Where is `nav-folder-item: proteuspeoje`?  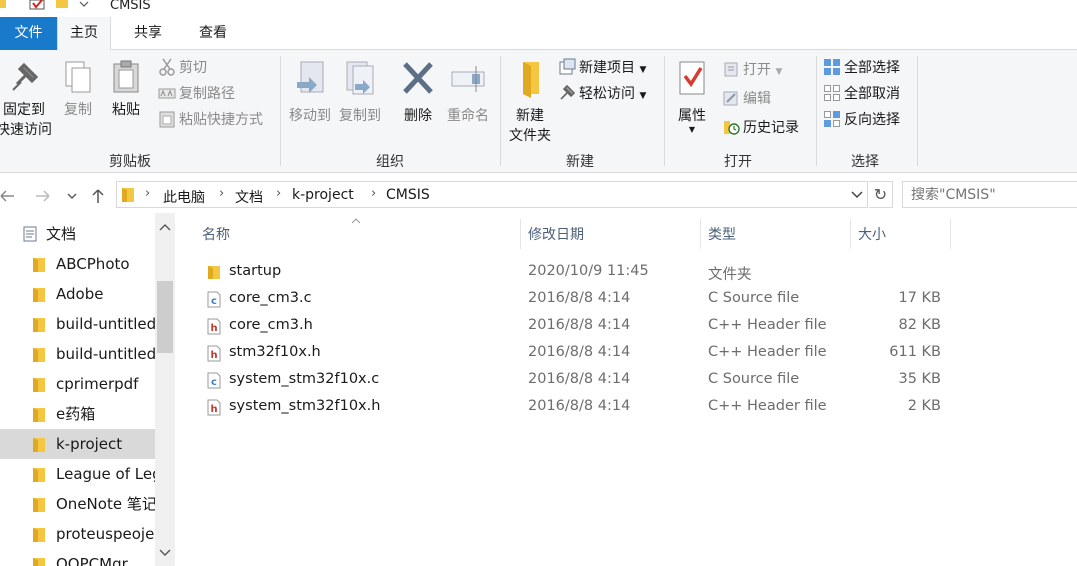 nav-folder-item: proteuspeoje is located at coordinates (77, 534).